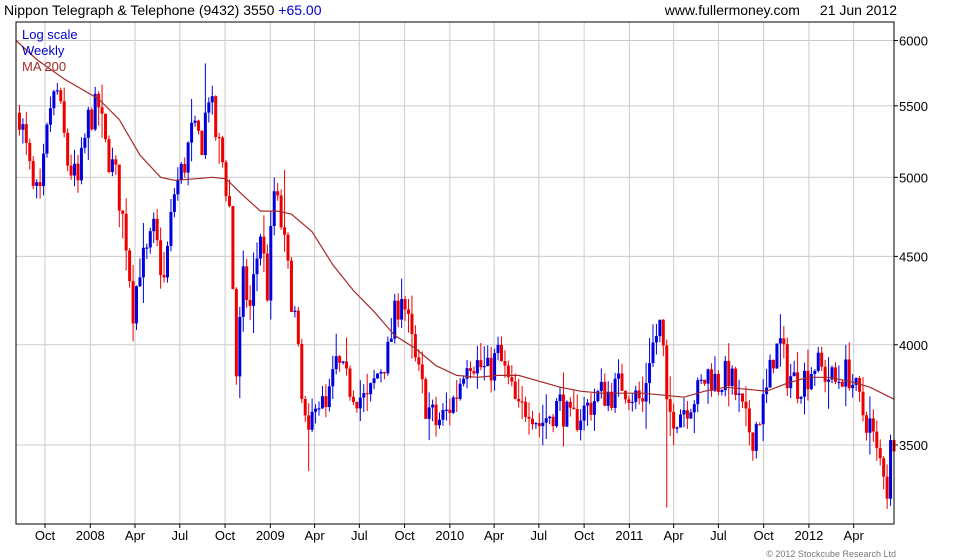 The image size is (980, 560). What do you see at coordinates (913, 106) in the screenshot?
I see `y-tick-label: 5500` at bounding box center [913, 106].